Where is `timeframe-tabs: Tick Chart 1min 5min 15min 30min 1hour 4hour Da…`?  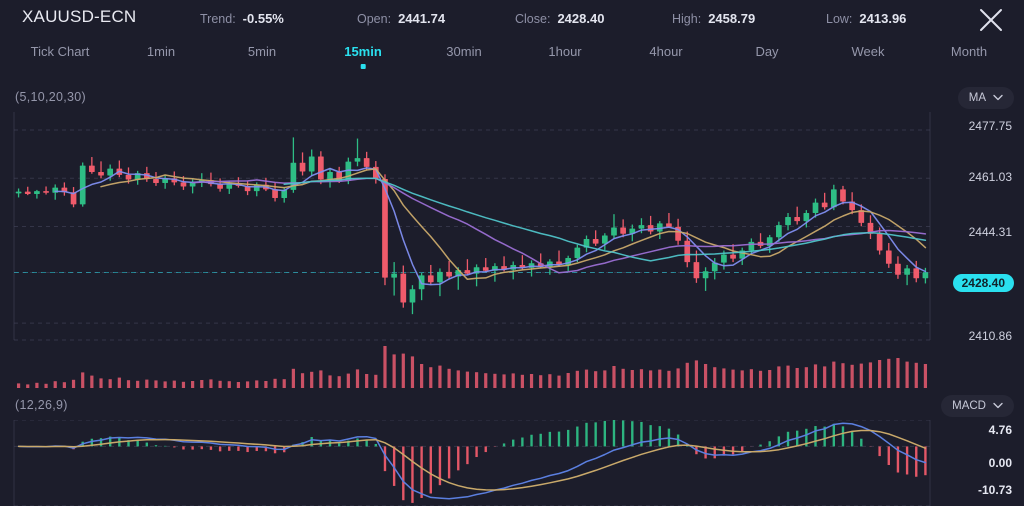 timeframe-tabs: Tick Chart 1min 5min 15min 30min 1hour 4hour Da… is located at coordinates (512, 61).